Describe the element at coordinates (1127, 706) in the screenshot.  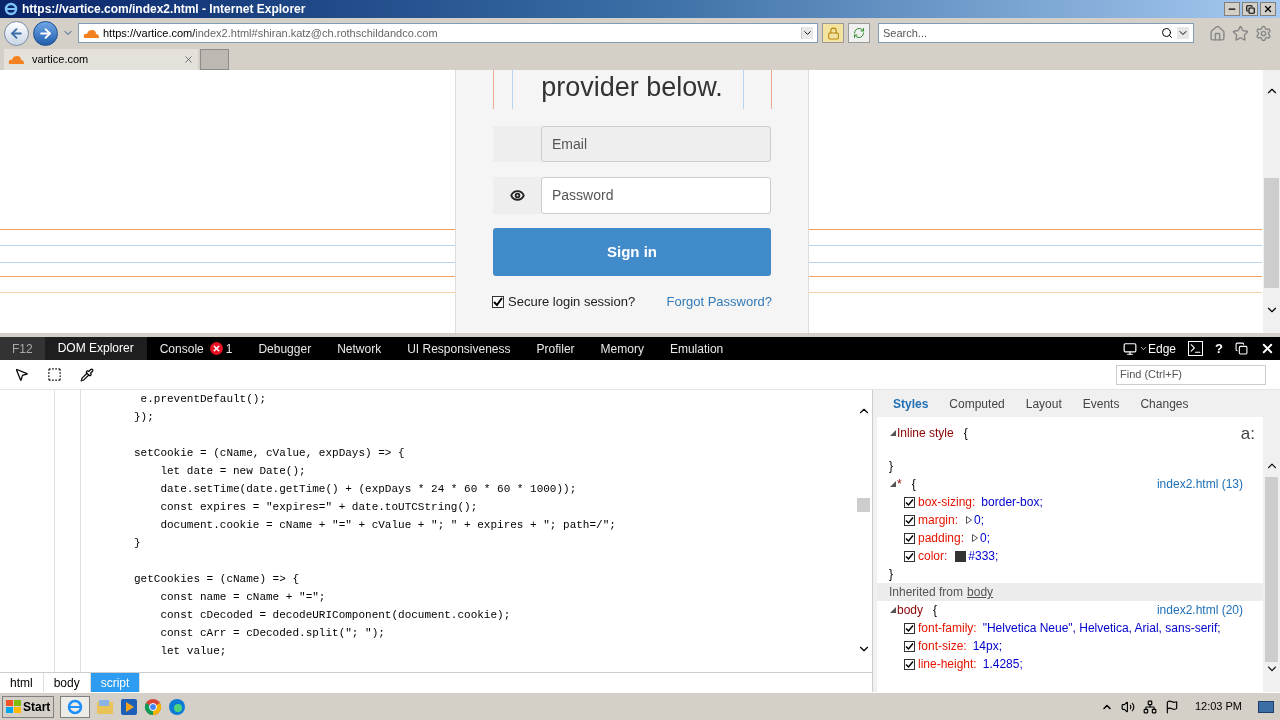
I see `speaker-icon` at that location.